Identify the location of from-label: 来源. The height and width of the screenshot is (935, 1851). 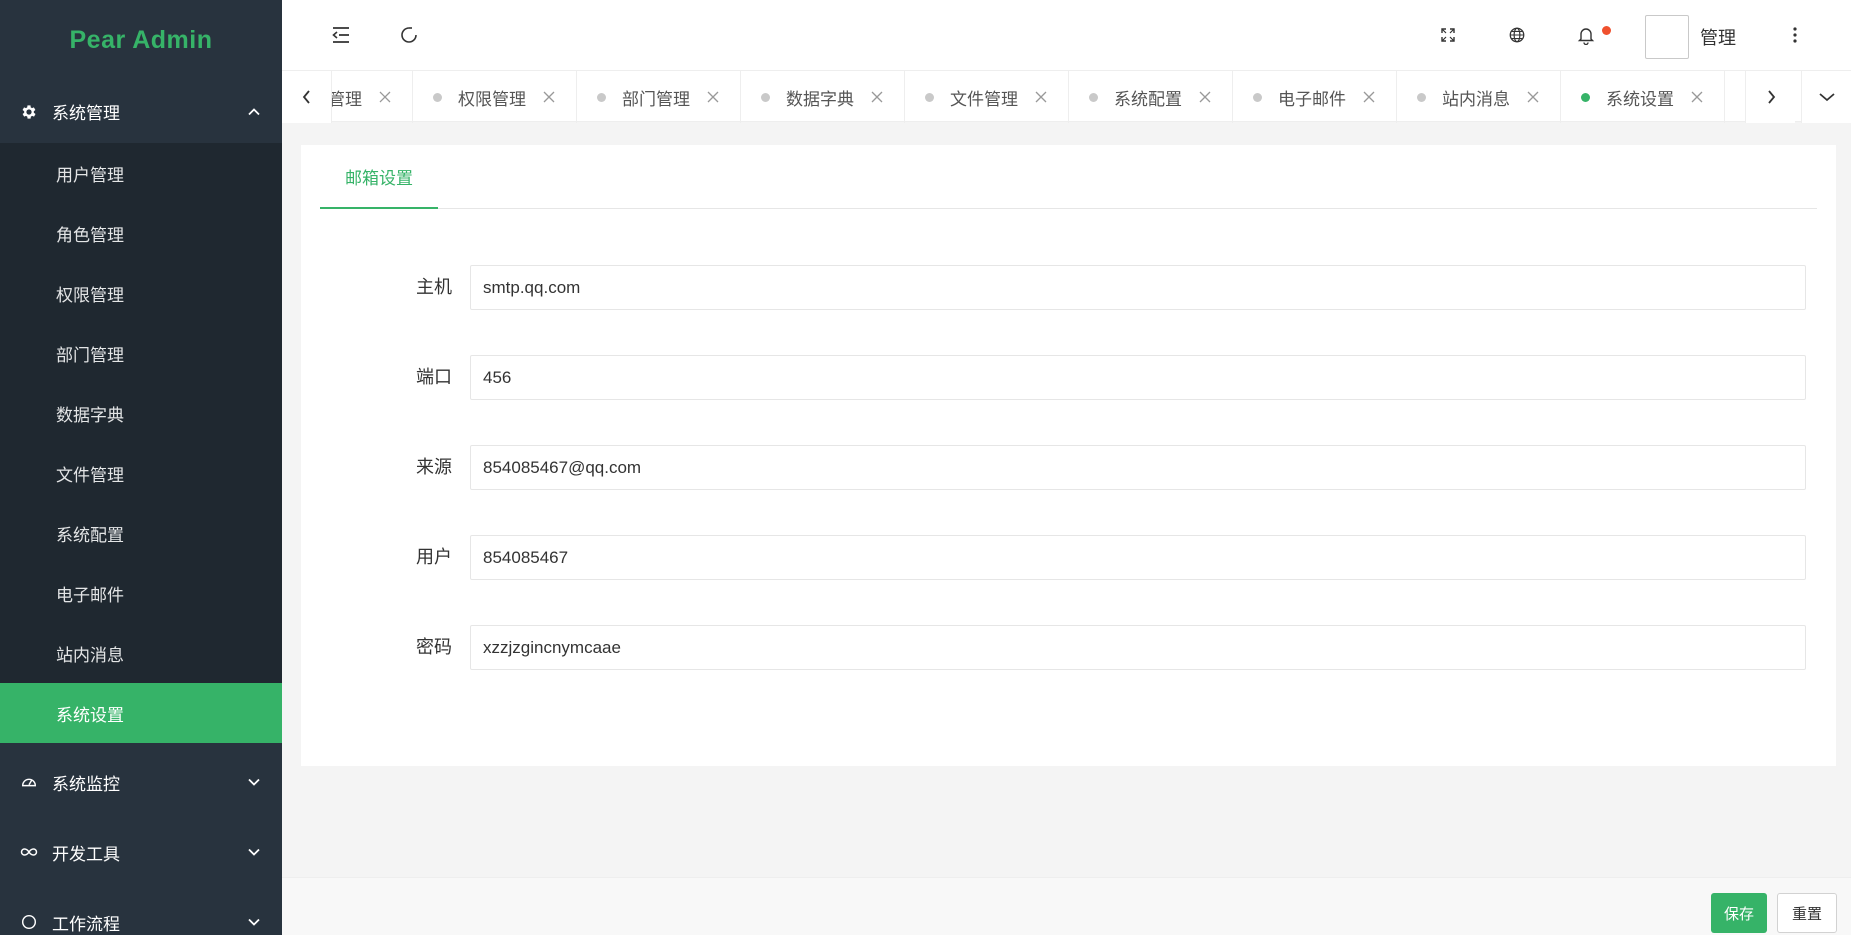
(434, 467).